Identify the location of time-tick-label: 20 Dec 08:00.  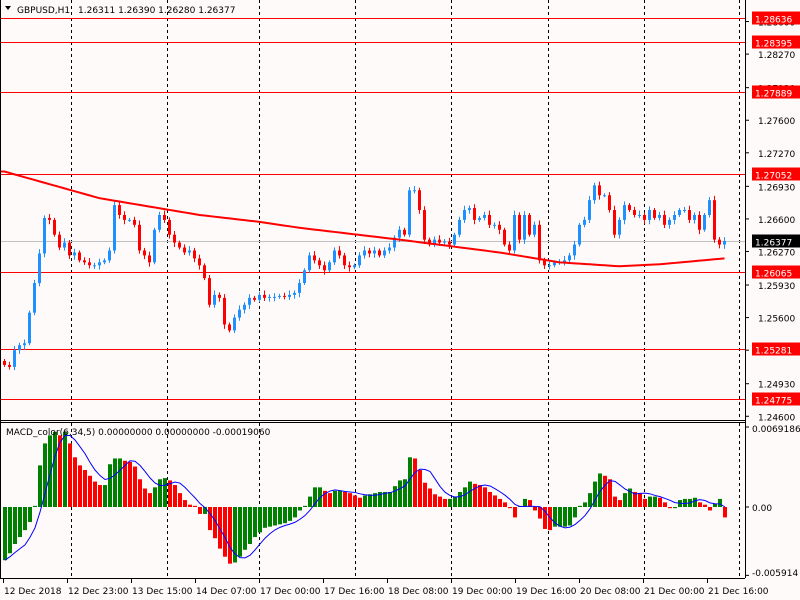
(610, 592).